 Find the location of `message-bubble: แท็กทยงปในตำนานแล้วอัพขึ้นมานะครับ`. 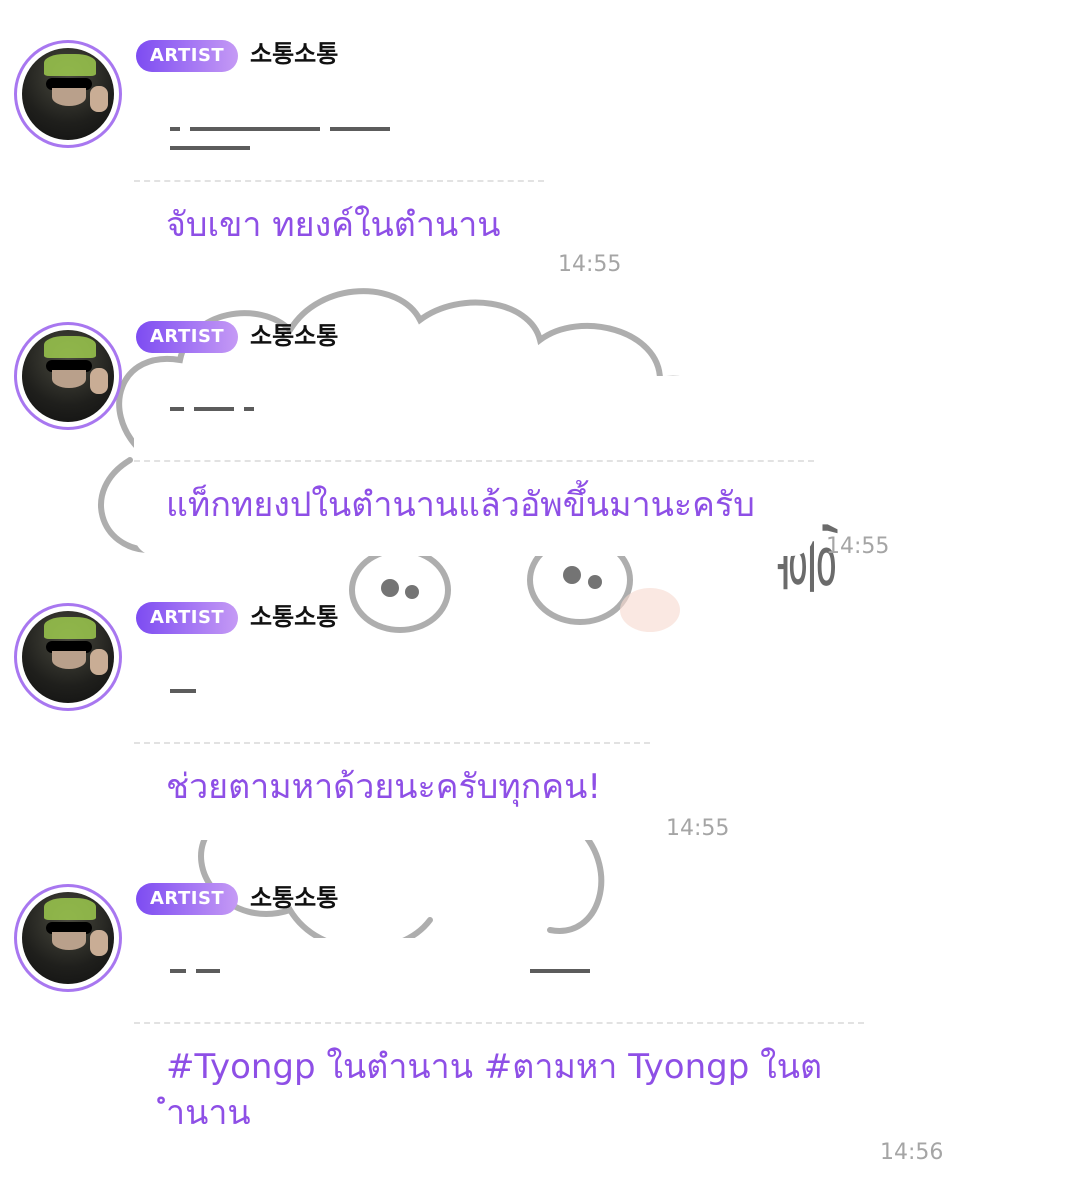

message-bubble: แท็กทยงปในตำนานแล้วอัพขึ้นมานะครับ is located at coordinates (474, 466).